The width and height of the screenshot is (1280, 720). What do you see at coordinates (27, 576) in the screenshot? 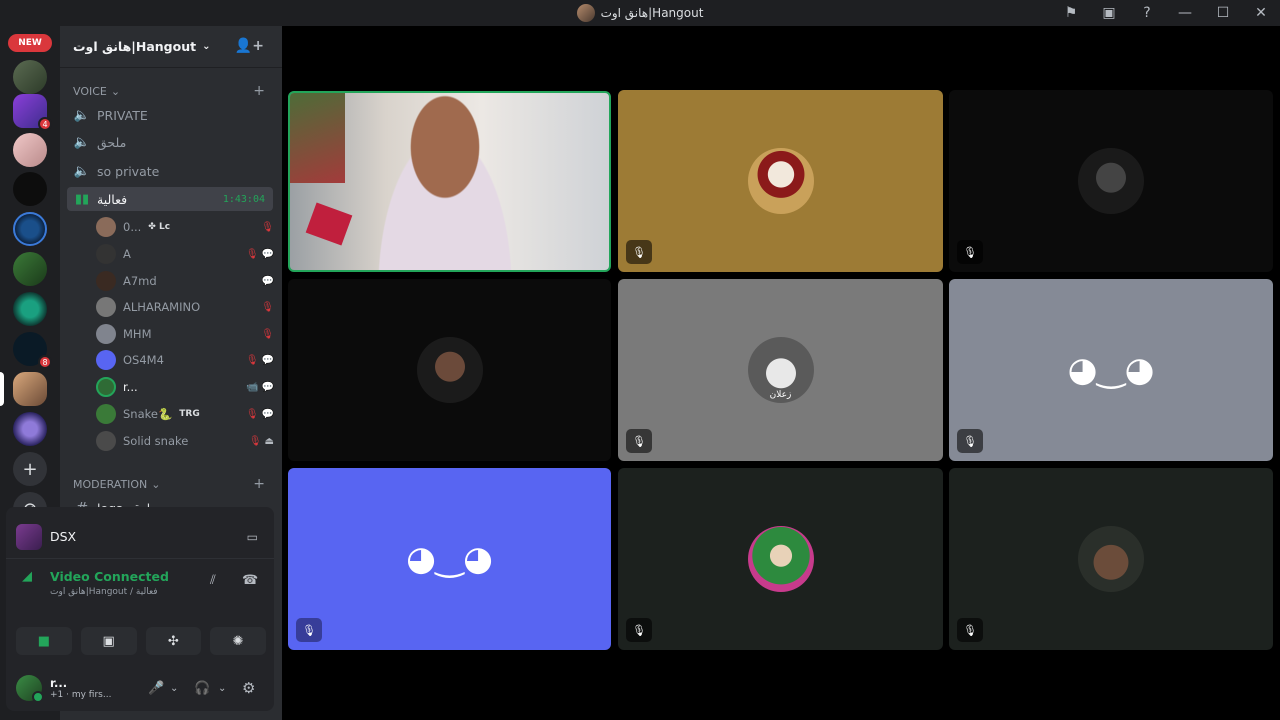
I see `signal-icon: ◢` at bounding box center [27, 576].